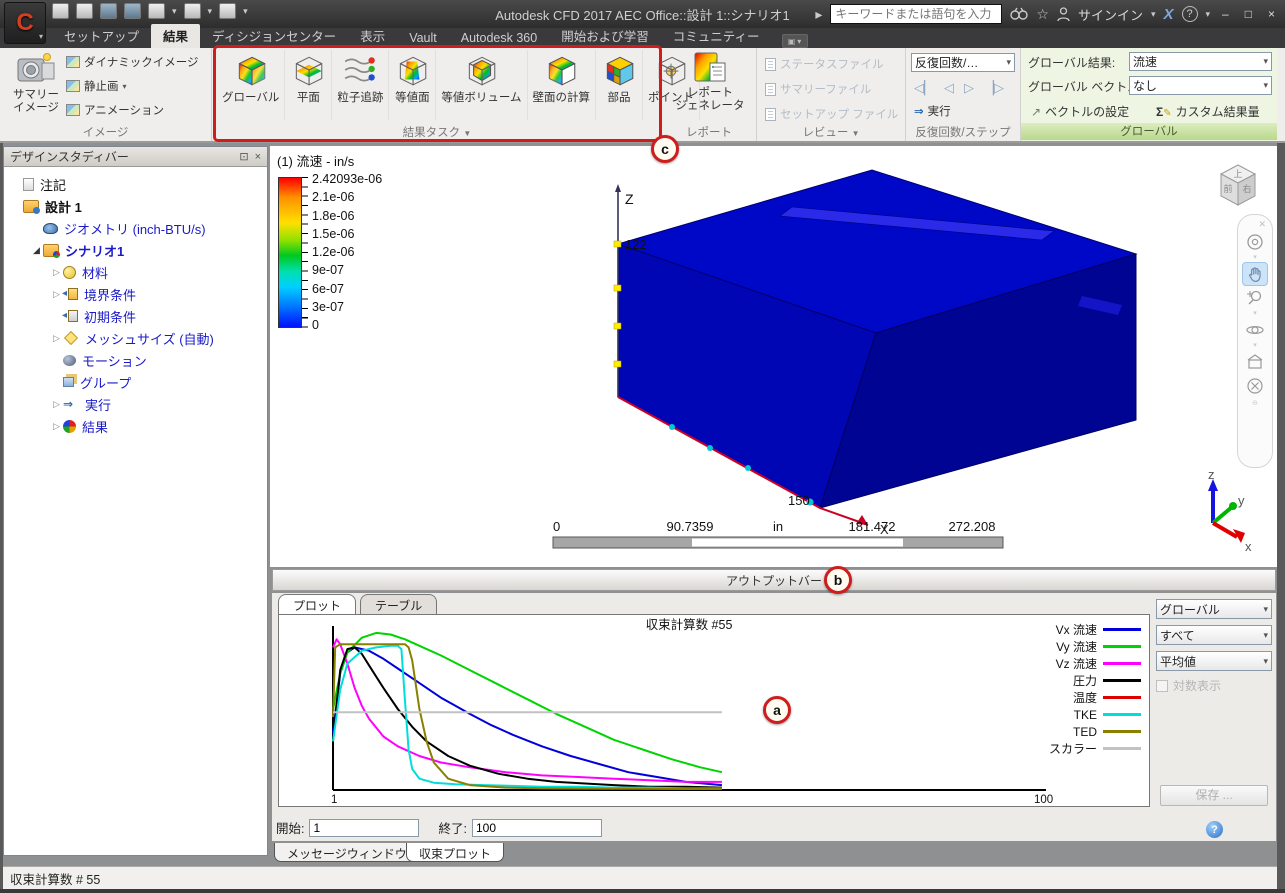  Describe the element at coordinates (1214, 661) in the screenshot. I see `plot-dropdown-2: 平均値 ▾` at that location.